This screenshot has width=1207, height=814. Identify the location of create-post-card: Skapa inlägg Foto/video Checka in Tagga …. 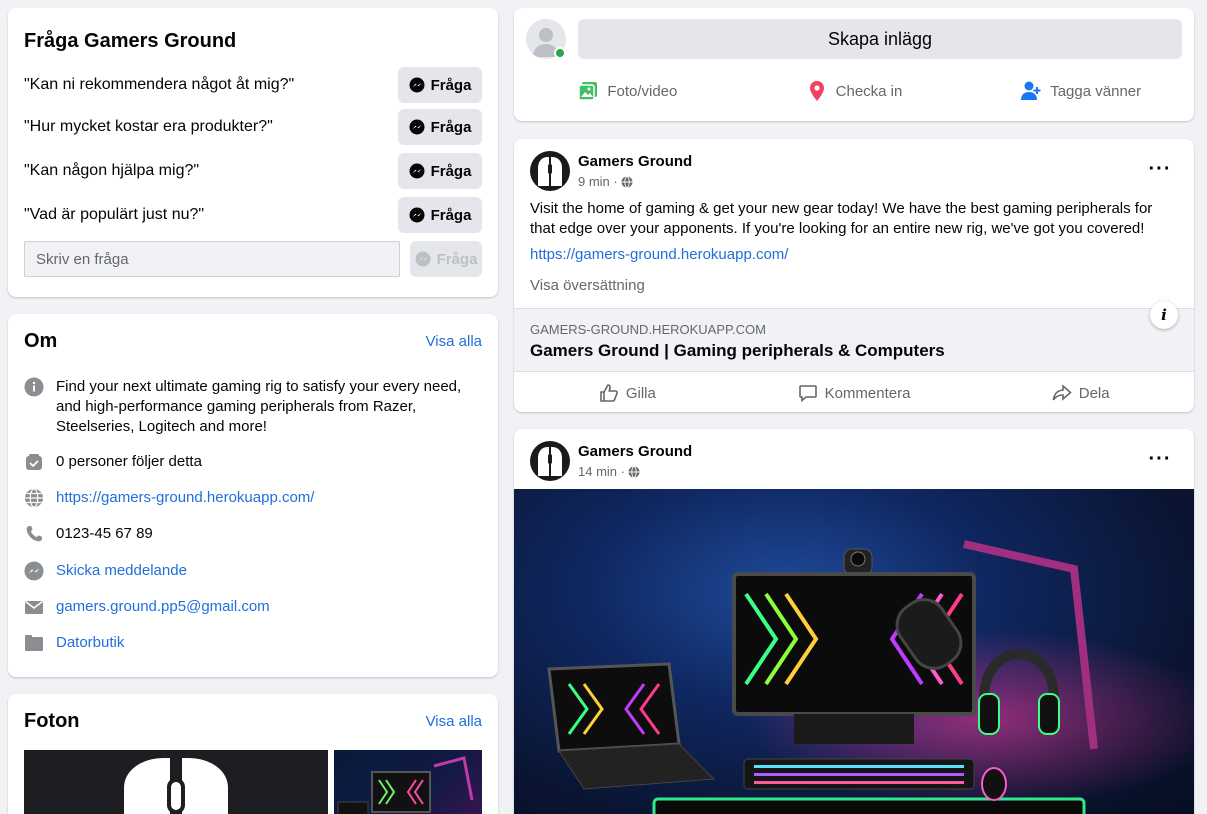
(854, 64).